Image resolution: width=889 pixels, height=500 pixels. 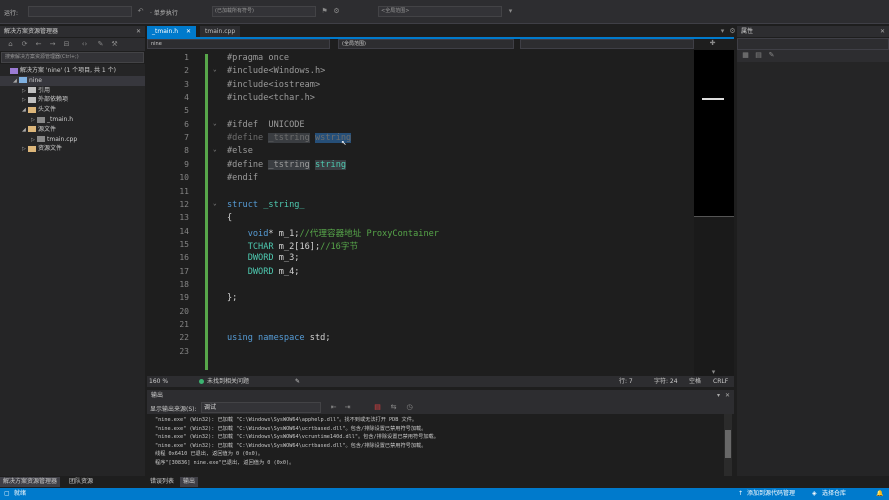 What do you see at coordinates (347, 407) in the screenshot?
I see `find-next-icon: ⇥` at bounding box center [347, 407].